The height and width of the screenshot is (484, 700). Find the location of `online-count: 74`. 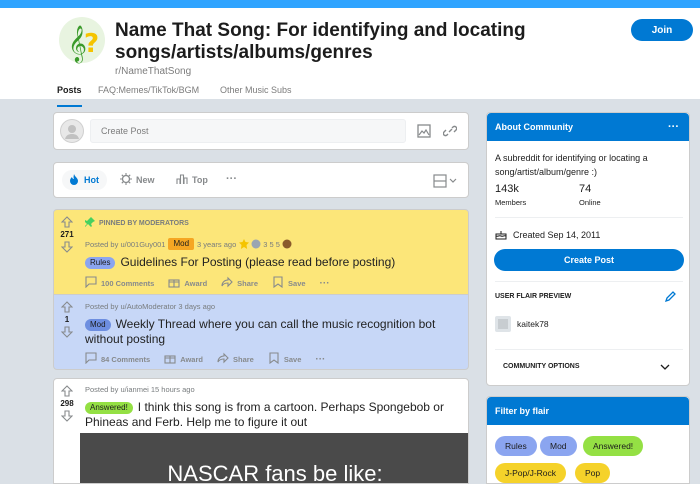

online-count: 74 is located at coordinates (585, 189).